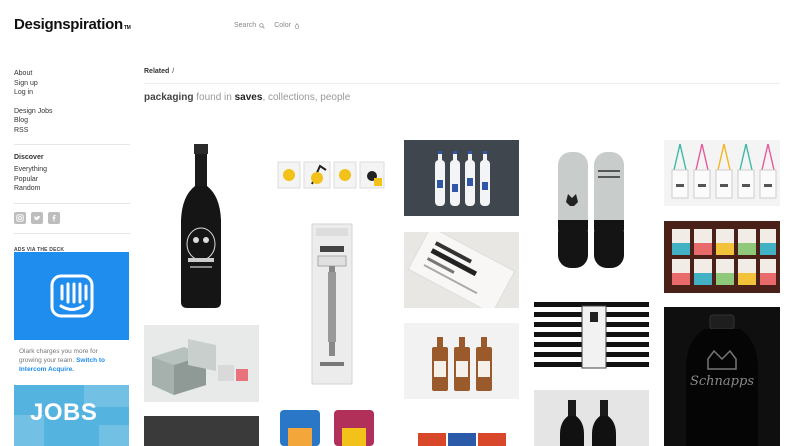 This screenshot has height=446, width=795. What do you see at coordinates (462, 364) in the screenshot?
I see `amber-bottles-image` at bounding box center [462, 364].